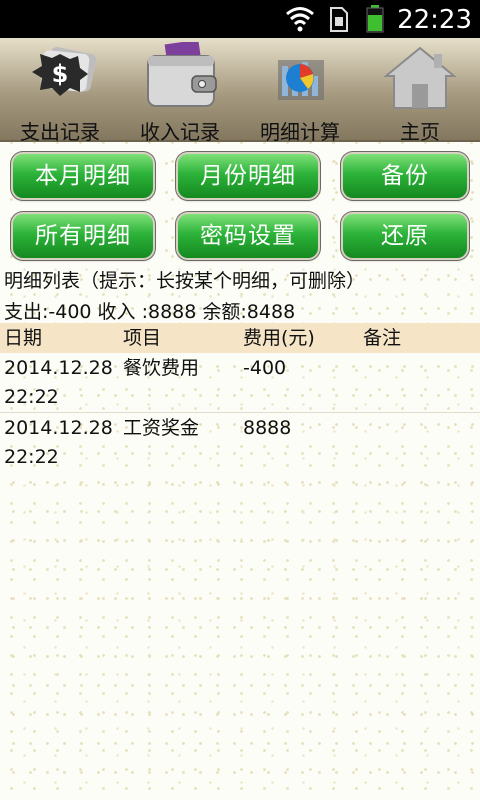 The width and height of the screenshot is (480, 800). Describe the element at coordinates (420, 132) in the screenshot. I see `tab-label: 主页` at that location.